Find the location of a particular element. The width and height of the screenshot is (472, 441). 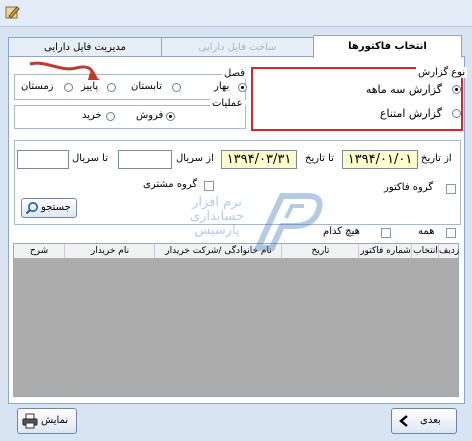

season-autumn-radio is located at coordinates (111, 87).